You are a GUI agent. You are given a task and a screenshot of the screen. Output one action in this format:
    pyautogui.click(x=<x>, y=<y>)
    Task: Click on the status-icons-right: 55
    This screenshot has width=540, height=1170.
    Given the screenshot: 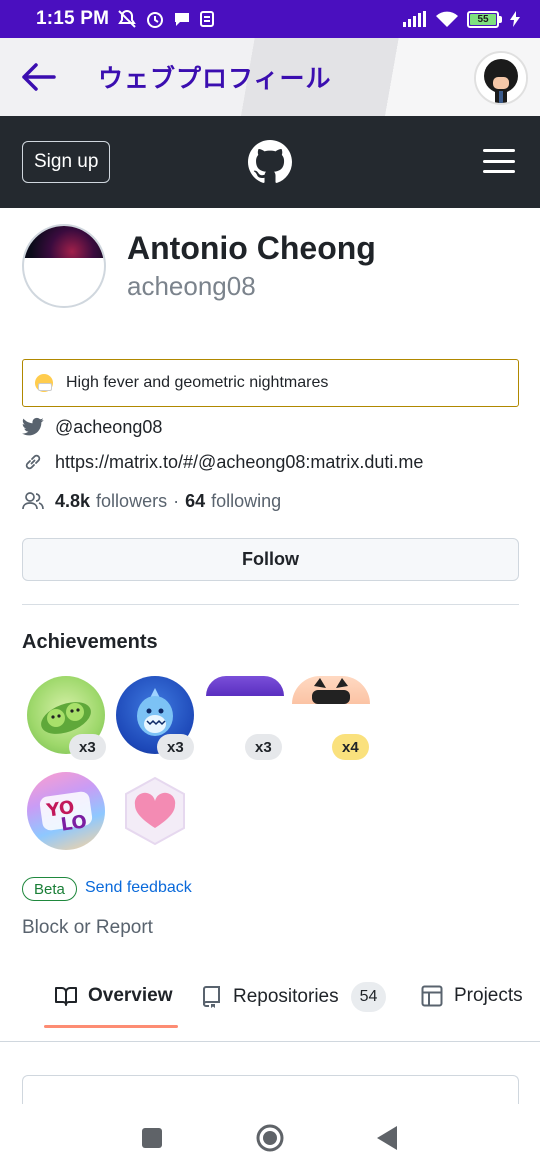 What is the action you would take?
    pyautogui.click(x=461, y=19)
    